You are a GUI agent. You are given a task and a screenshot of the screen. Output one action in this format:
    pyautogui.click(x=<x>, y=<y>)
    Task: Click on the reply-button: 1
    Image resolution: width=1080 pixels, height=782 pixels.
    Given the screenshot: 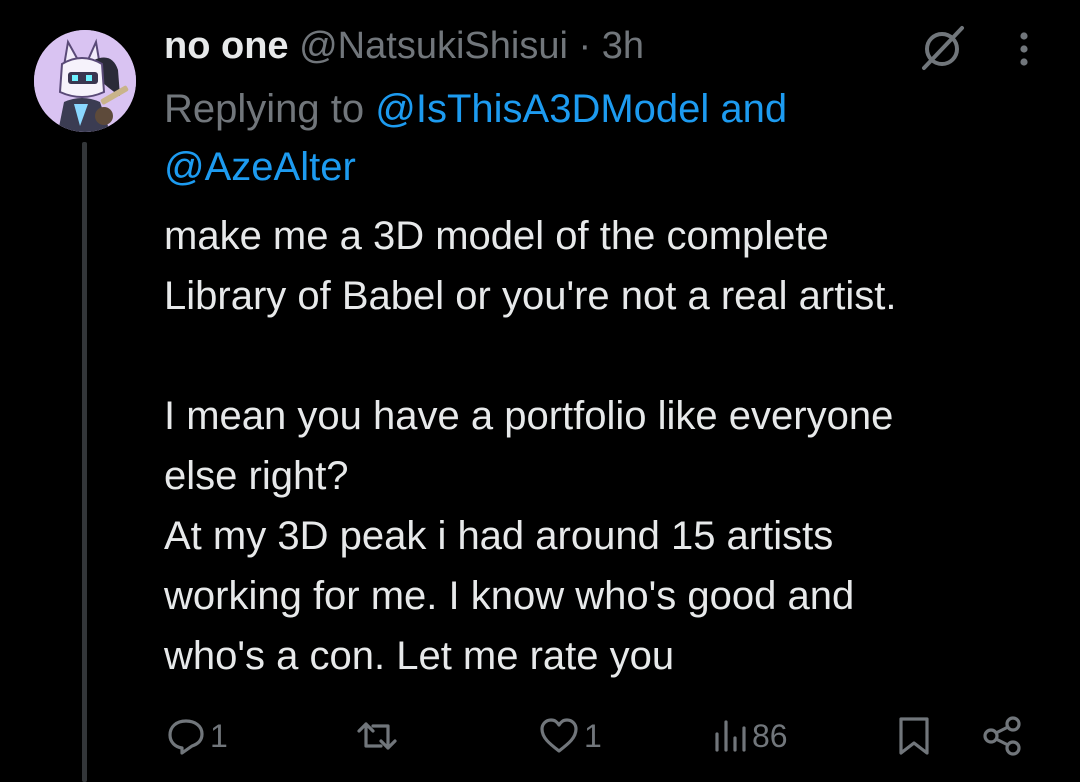 What is the action you would take?
    pyautogui.click(x=197, y=736)
    